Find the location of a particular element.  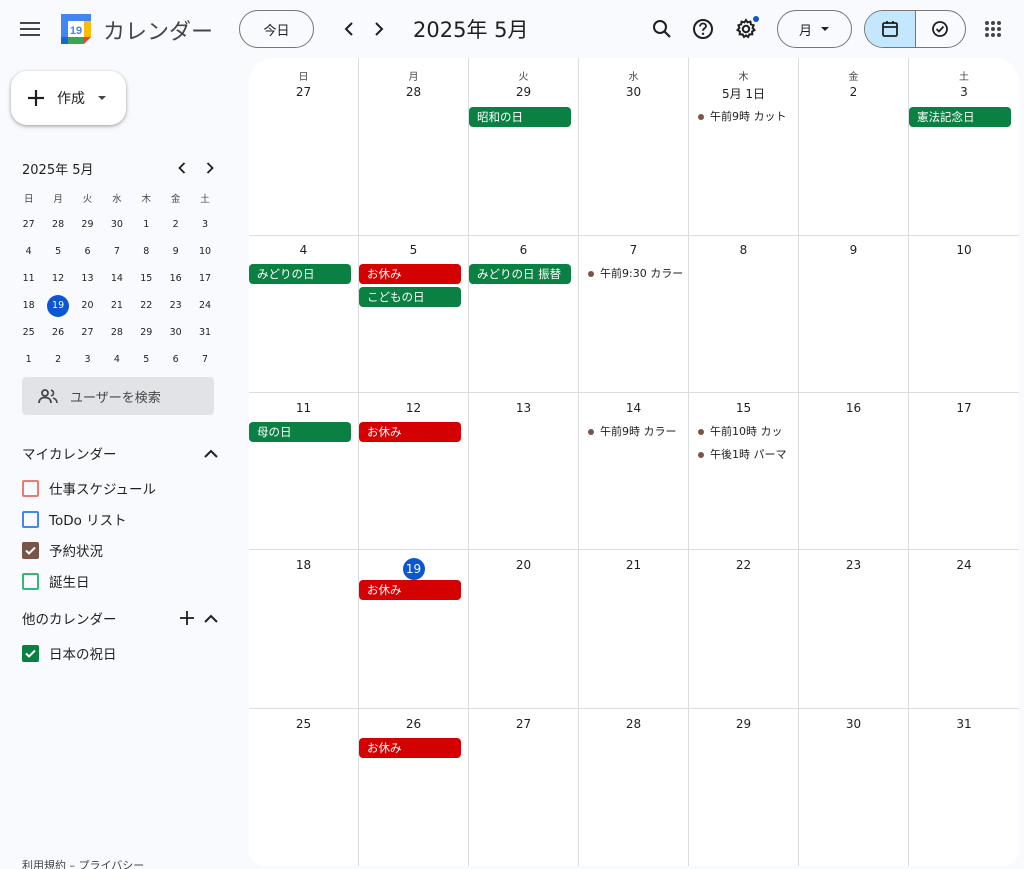

mini-day: 14 is located at coordinates (116, 278).